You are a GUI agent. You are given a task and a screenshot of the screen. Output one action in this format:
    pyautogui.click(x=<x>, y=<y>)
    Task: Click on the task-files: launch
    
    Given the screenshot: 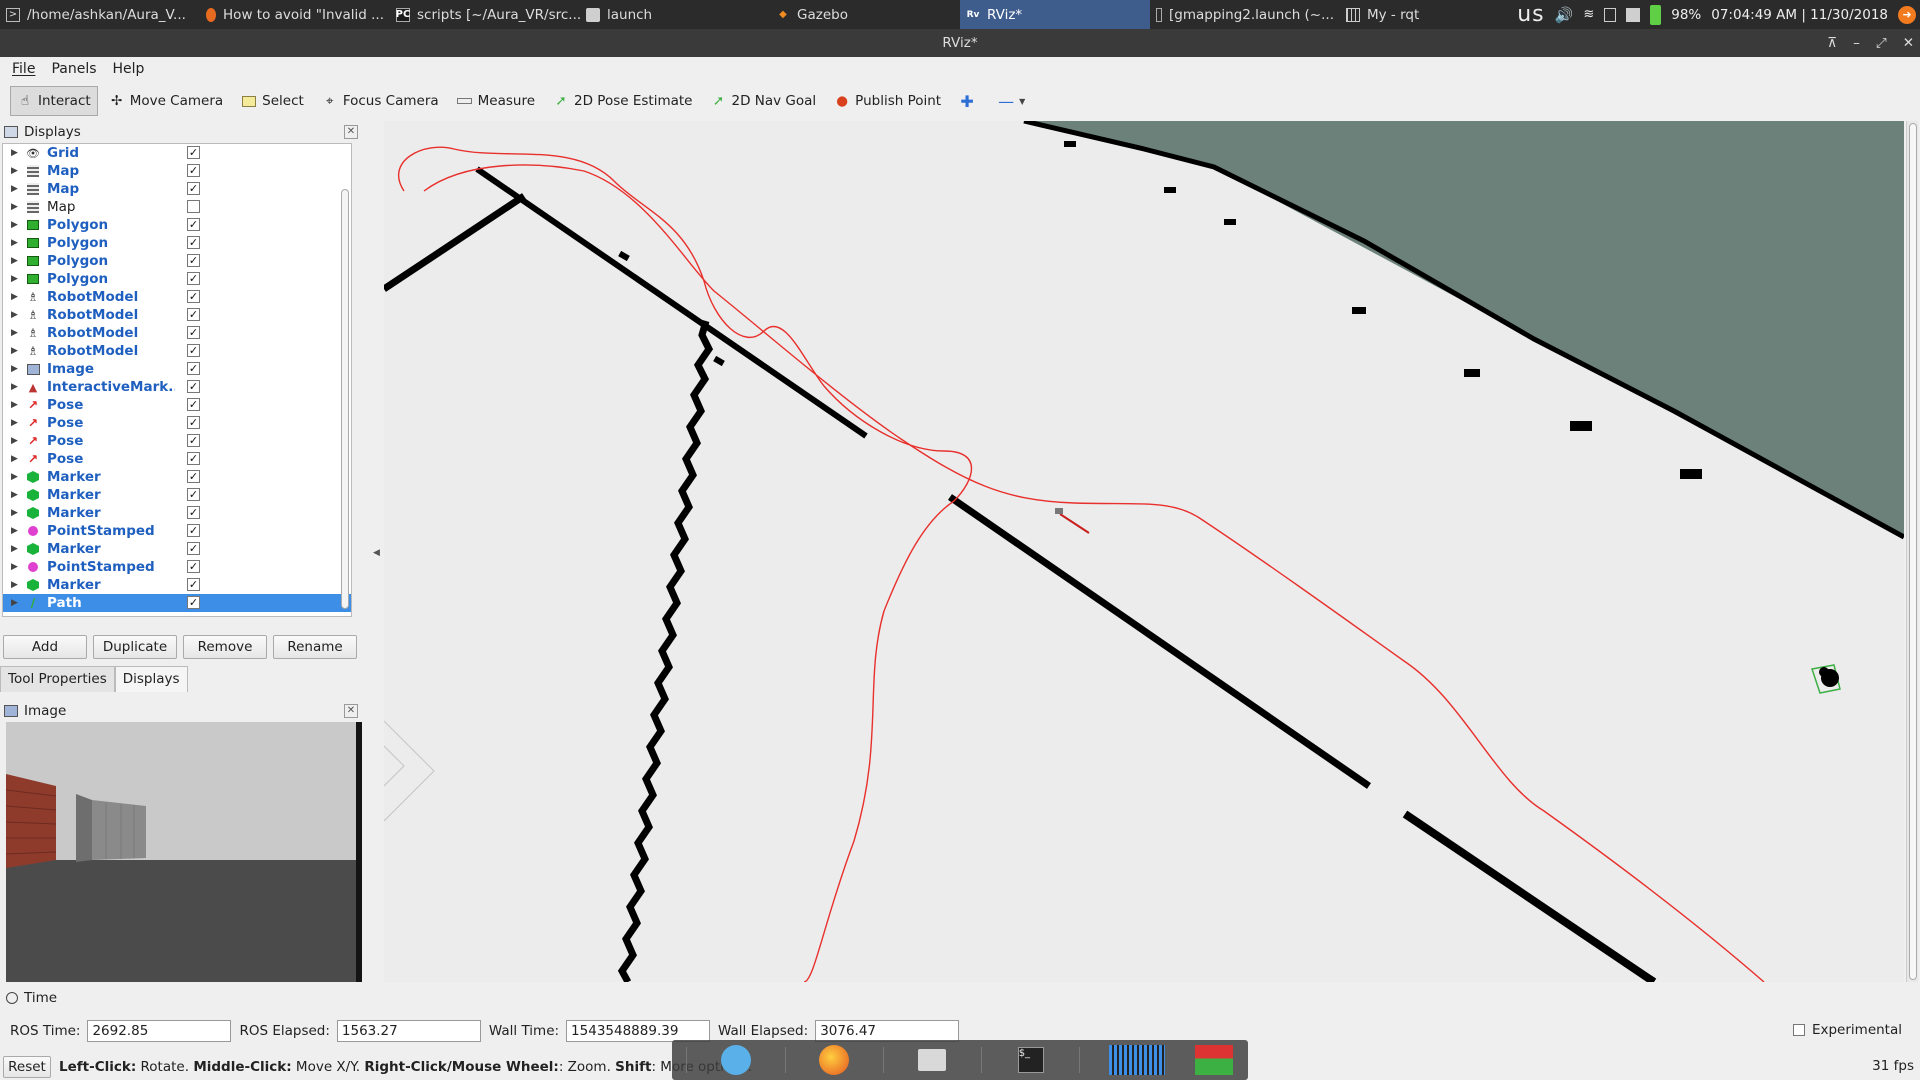 What is the action you would take?
    pyautogui.click(x=675, y=14)
    